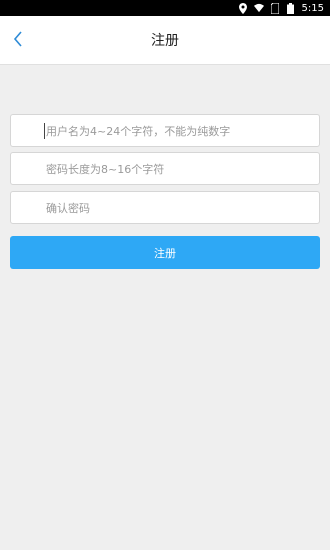 The width and height of the screenshot is (330, 550). What do you see at coordinates (165, 207) in the screenshot?
I see `confirm-password-field: 确认密码` at bounding box center [165, 207].